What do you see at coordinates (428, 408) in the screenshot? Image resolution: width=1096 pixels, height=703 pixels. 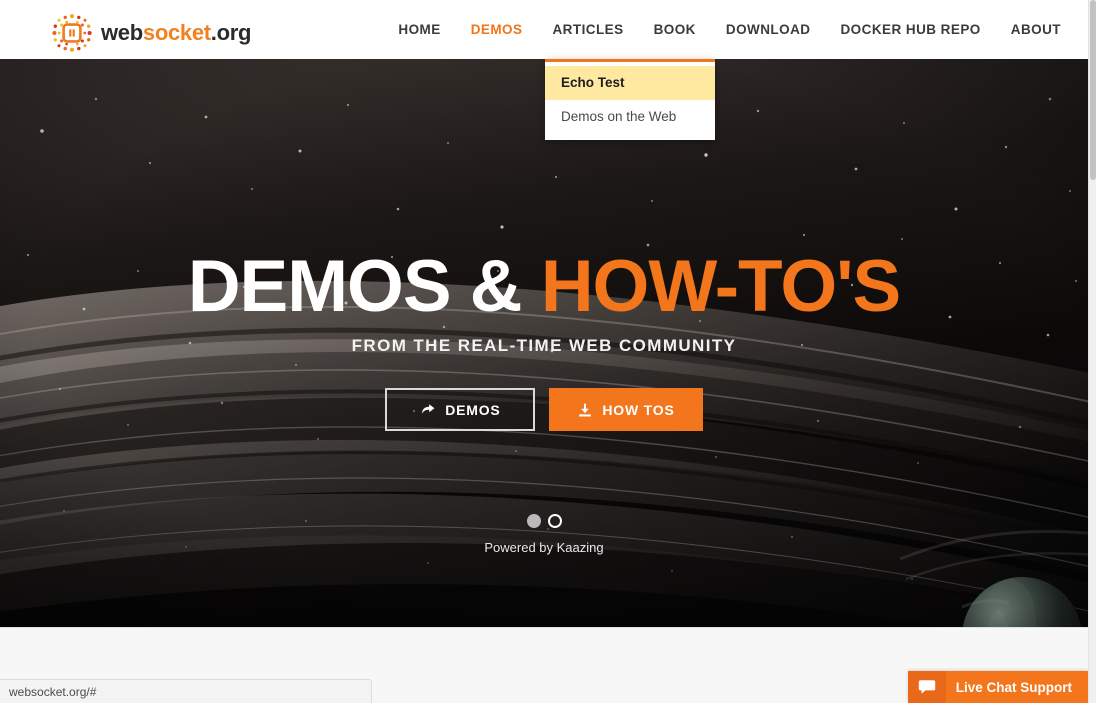 I see `share-arrow-icon` at bounding box center [428, 408].